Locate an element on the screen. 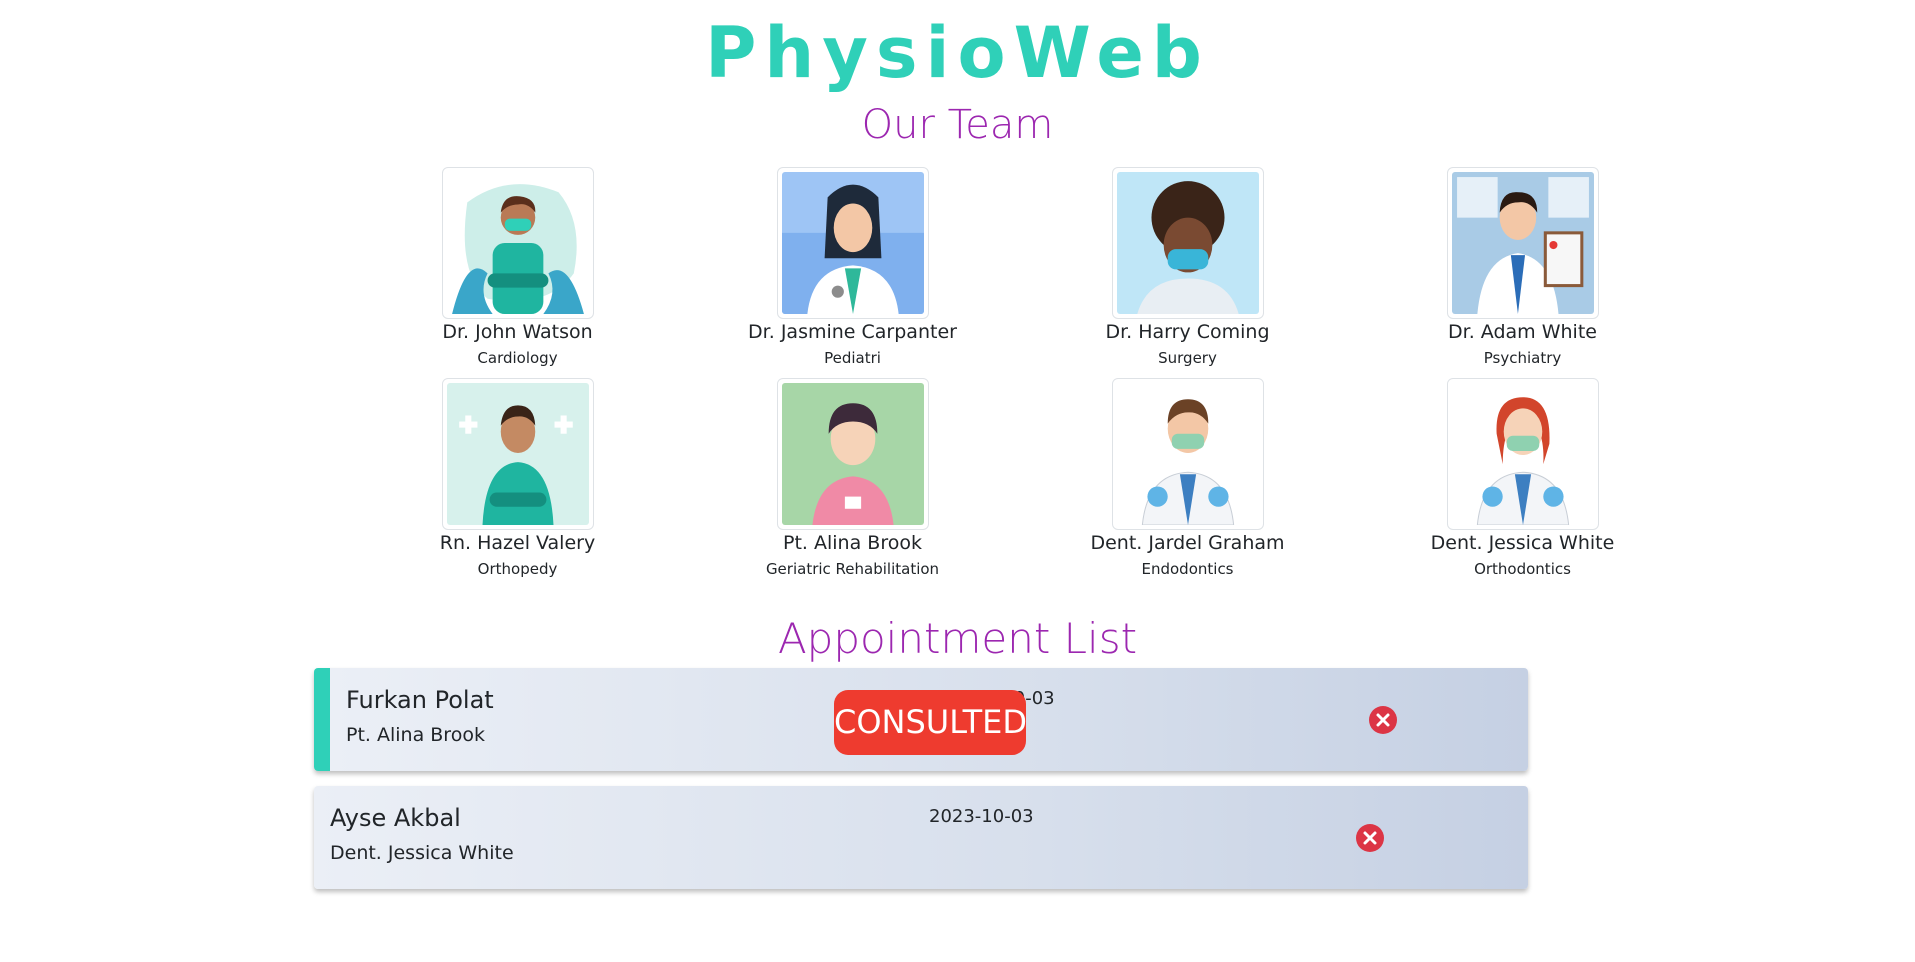  member-department: Geriatric Rehabilitation is located at coordinates (852, 569).